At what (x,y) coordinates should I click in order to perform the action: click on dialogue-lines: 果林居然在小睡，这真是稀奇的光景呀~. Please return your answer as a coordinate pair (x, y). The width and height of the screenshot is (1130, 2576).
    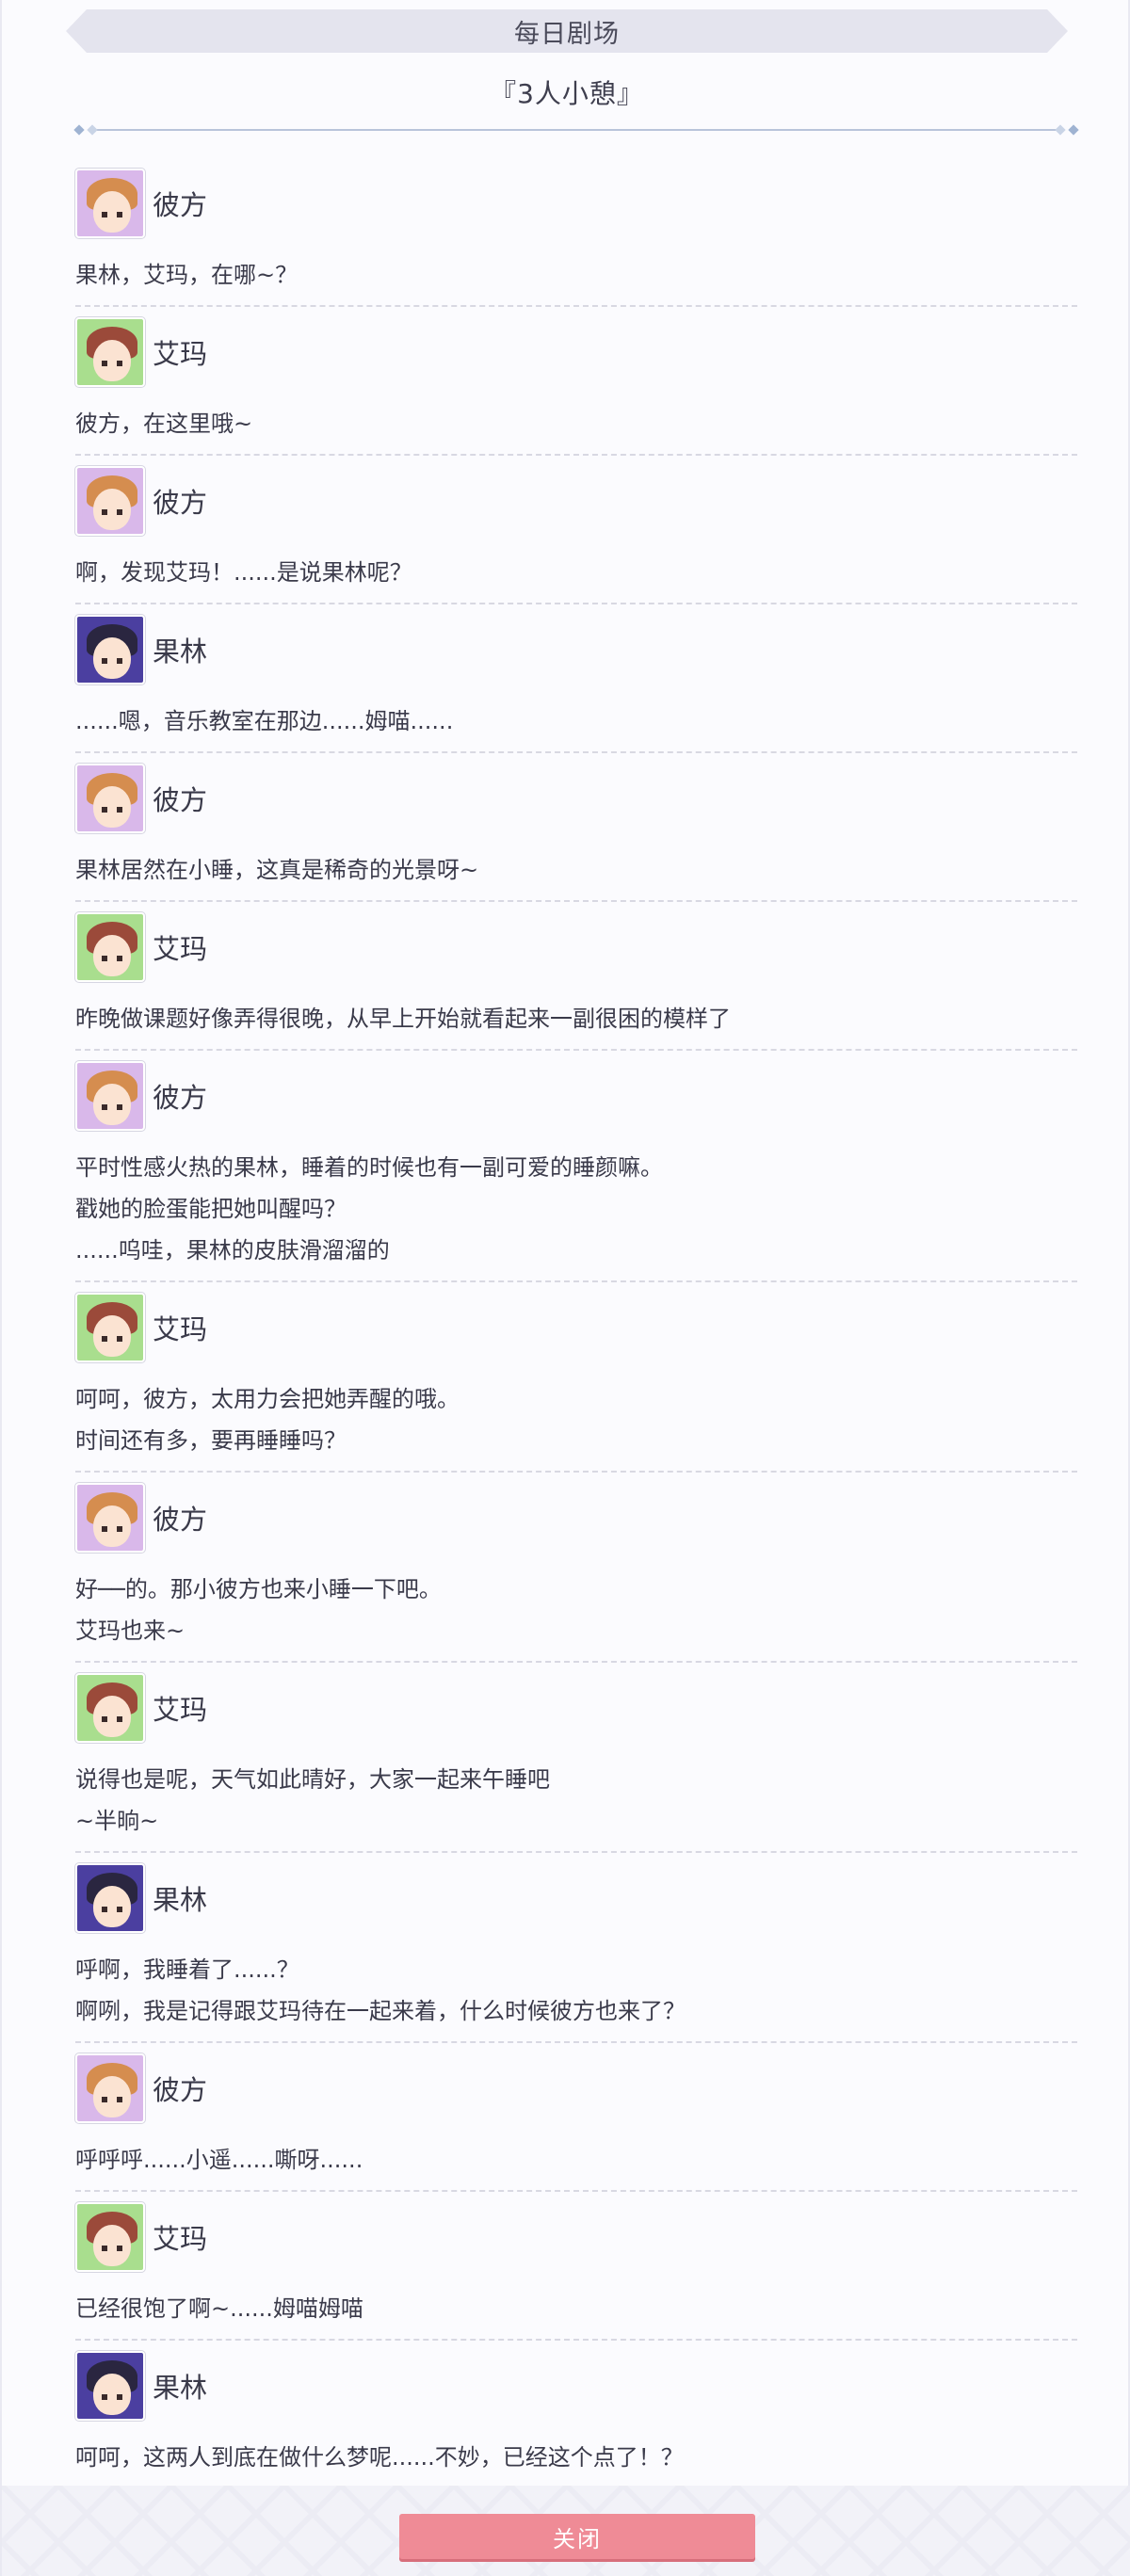
    Looking at the image, I should click on (576, 863).